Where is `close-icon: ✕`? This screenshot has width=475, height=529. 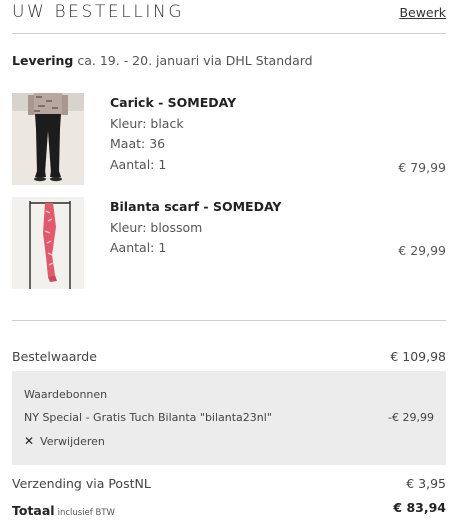
close-icon: ✕ is located at coordinates (29, 441).